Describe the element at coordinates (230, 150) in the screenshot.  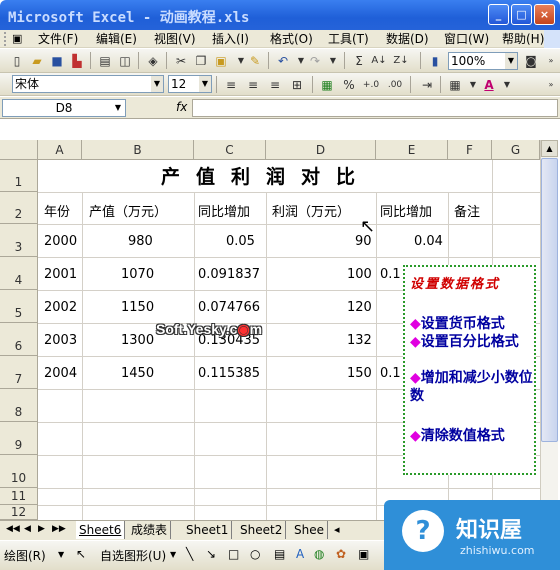
I see `column-header-c: C` at that location.